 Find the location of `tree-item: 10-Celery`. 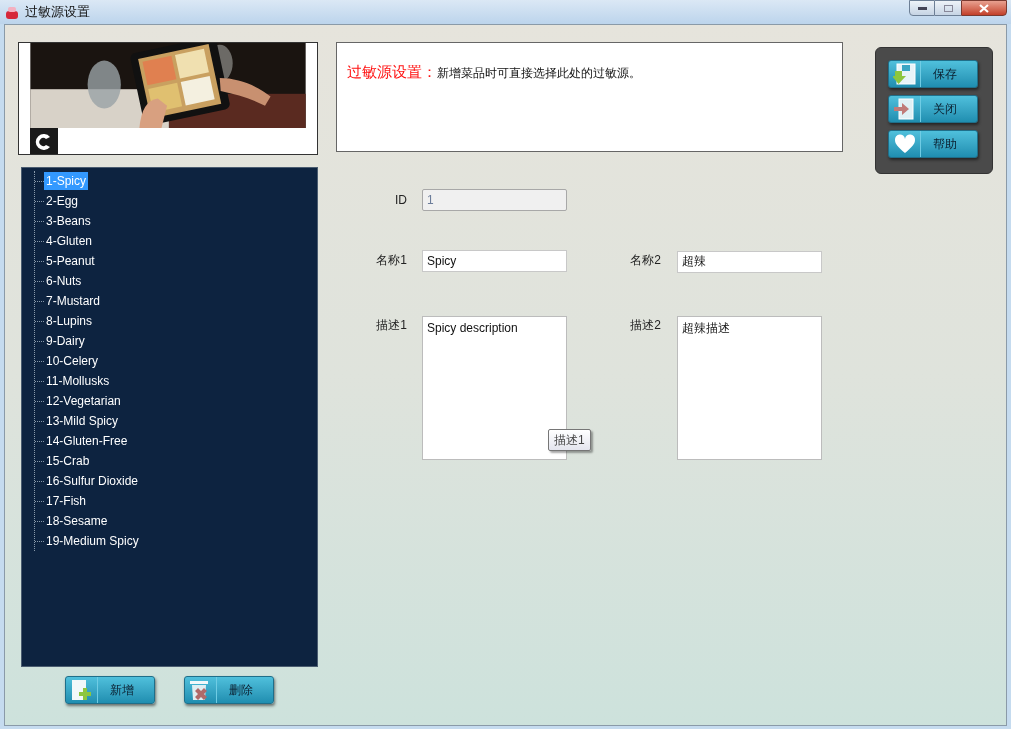

tree-item: 10-Celery is located at coordinates (72, 361).